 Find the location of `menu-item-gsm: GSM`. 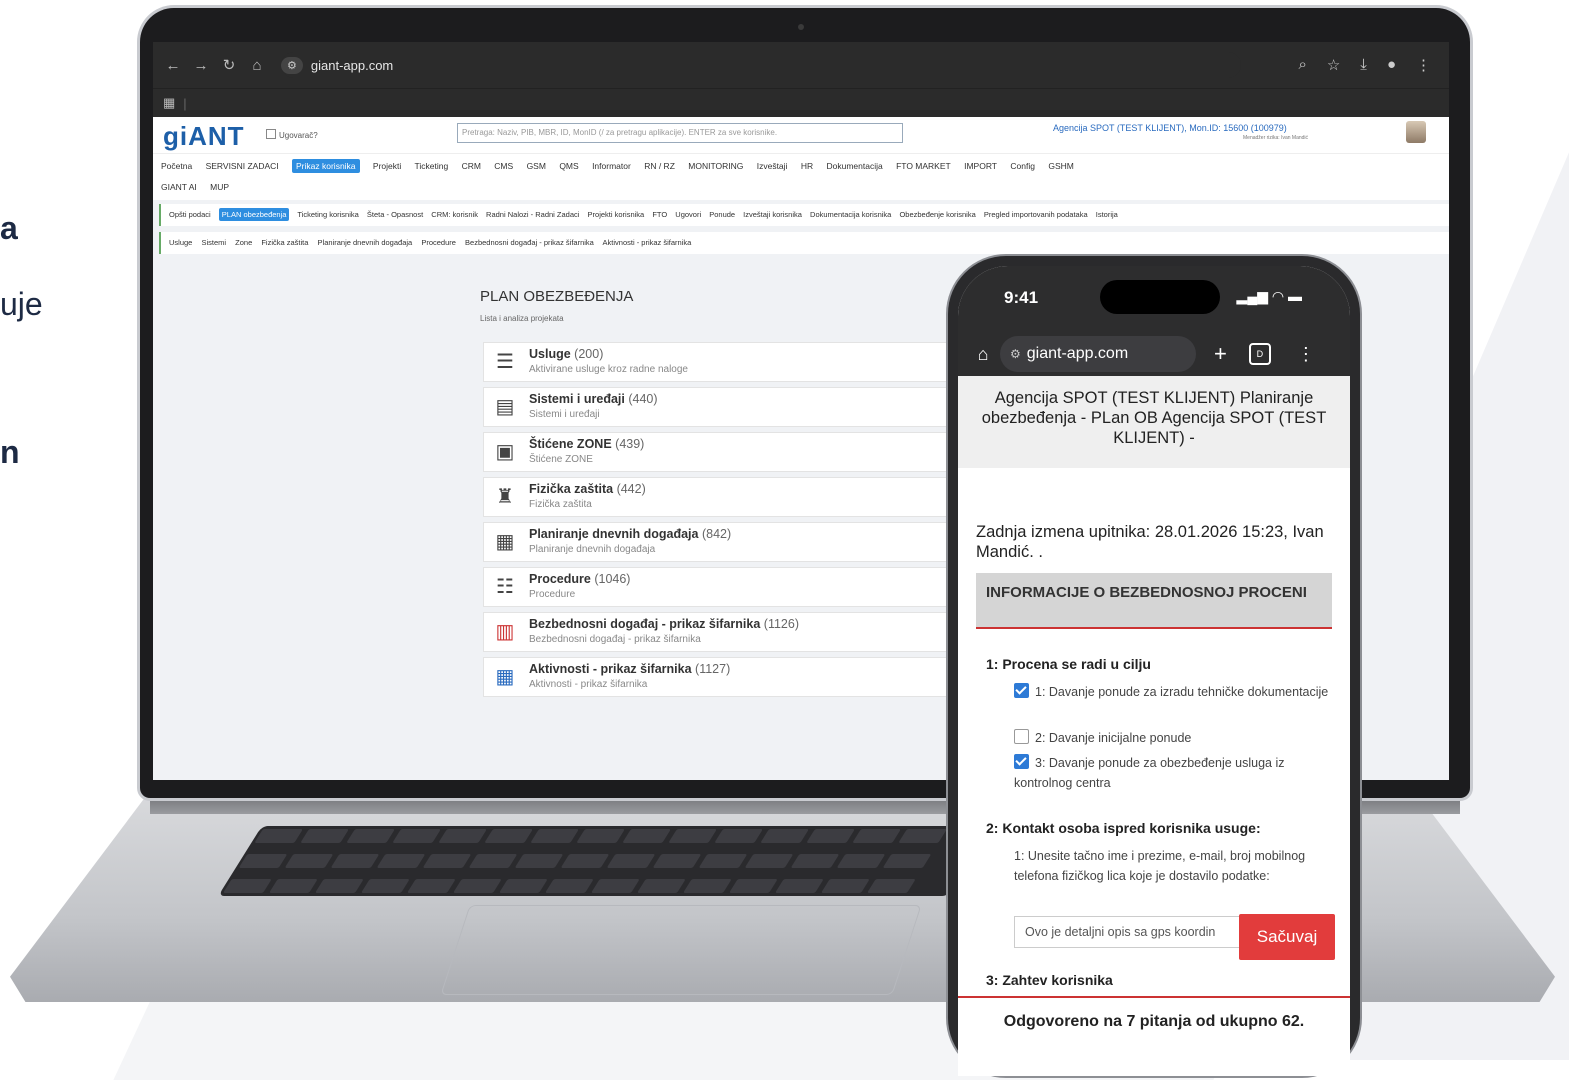

menu-item-gsm: GSM is located at coordinates (536, 166).